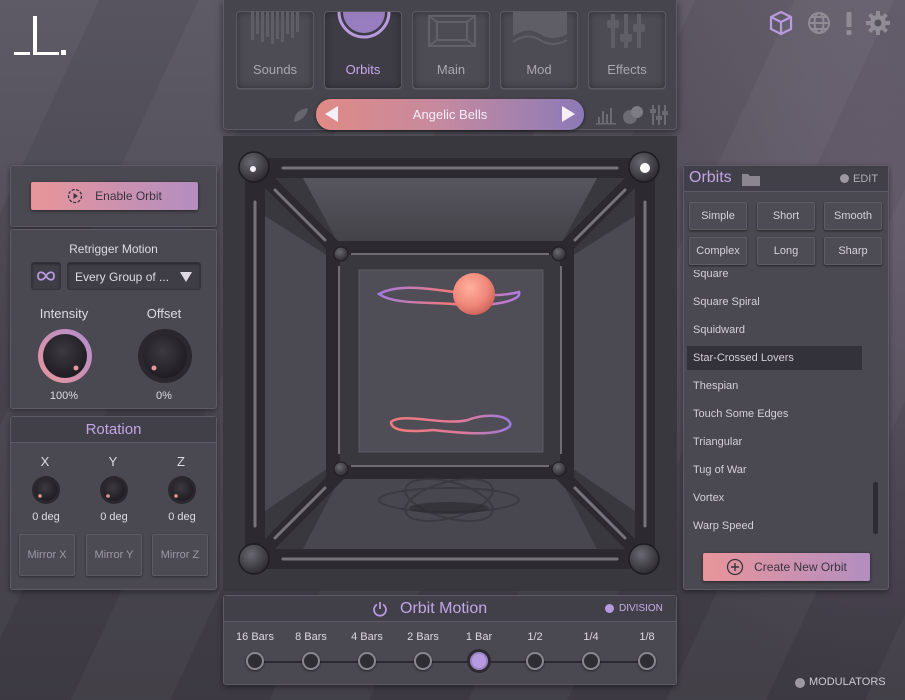 The image size is (905, 700). Describe the element at coordinates (786, 251) in the screenshot. I see `filter-long: Long` at that location.